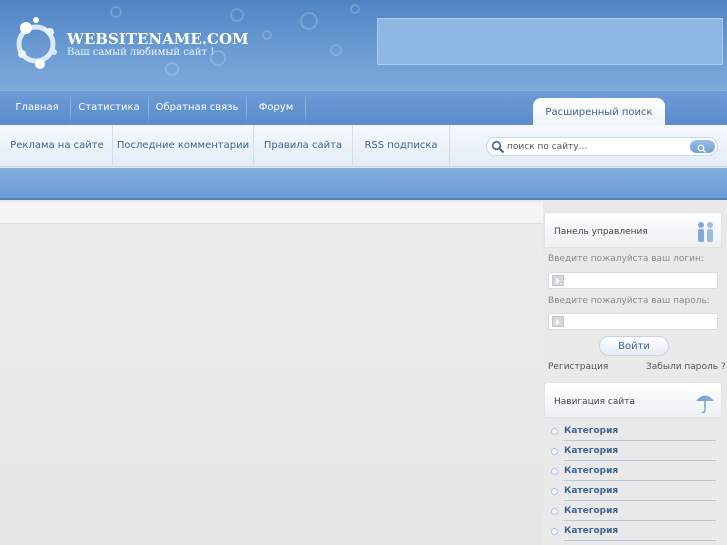 This screenshot has width=727, height=545. Describe the element at coordinates (594, 402) in the screenshot. I see `site-nav-title: Навигация сайта` at that location.